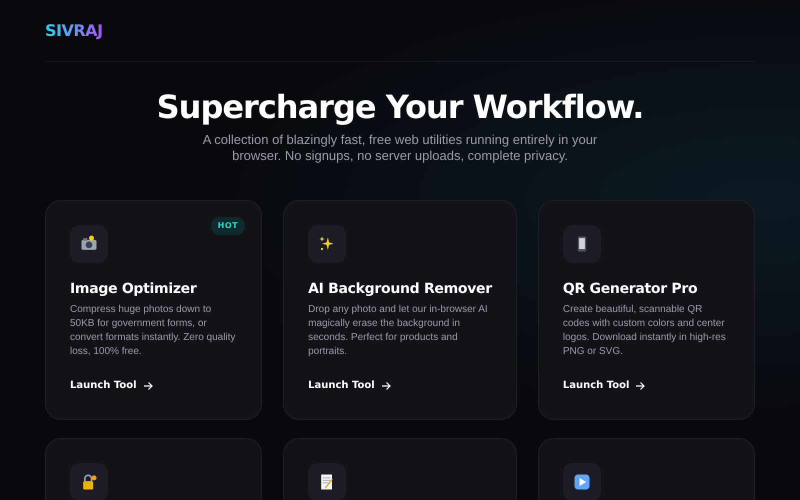  I want to click on hot-badge: HOT, so click(228, 226).